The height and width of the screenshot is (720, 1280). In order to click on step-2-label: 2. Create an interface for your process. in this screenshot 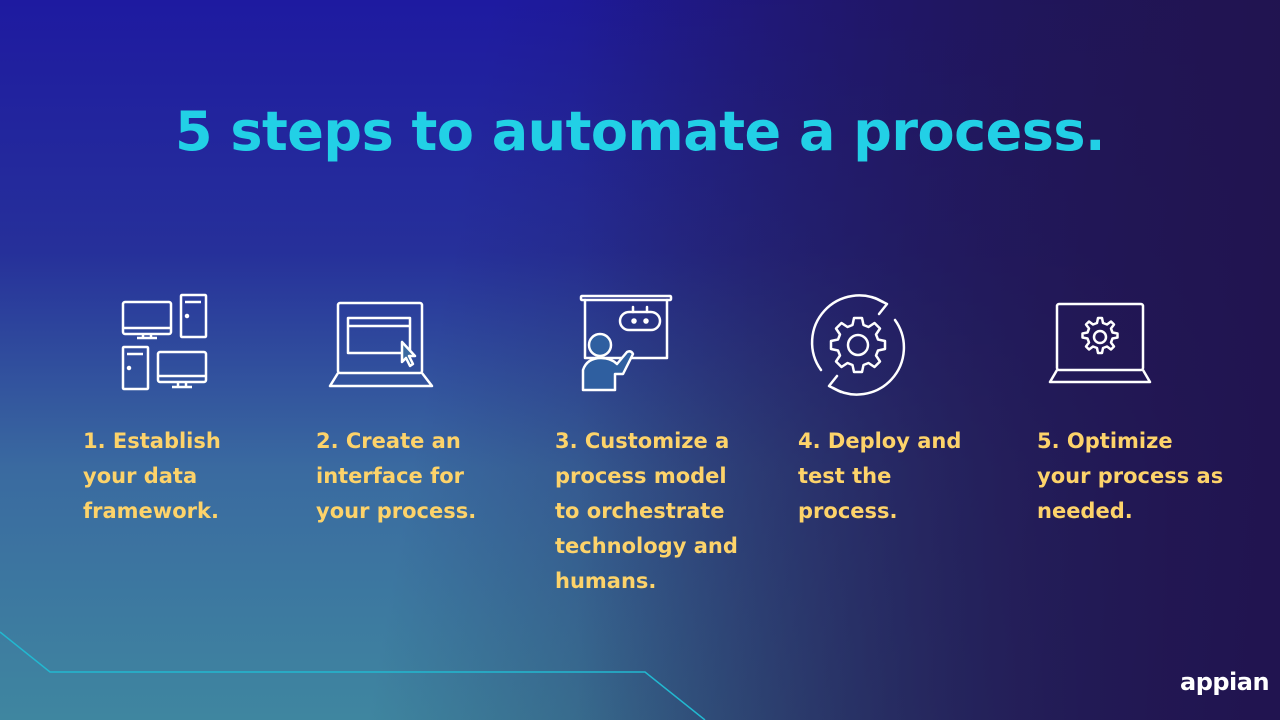, I will do `click(396, 476)`.